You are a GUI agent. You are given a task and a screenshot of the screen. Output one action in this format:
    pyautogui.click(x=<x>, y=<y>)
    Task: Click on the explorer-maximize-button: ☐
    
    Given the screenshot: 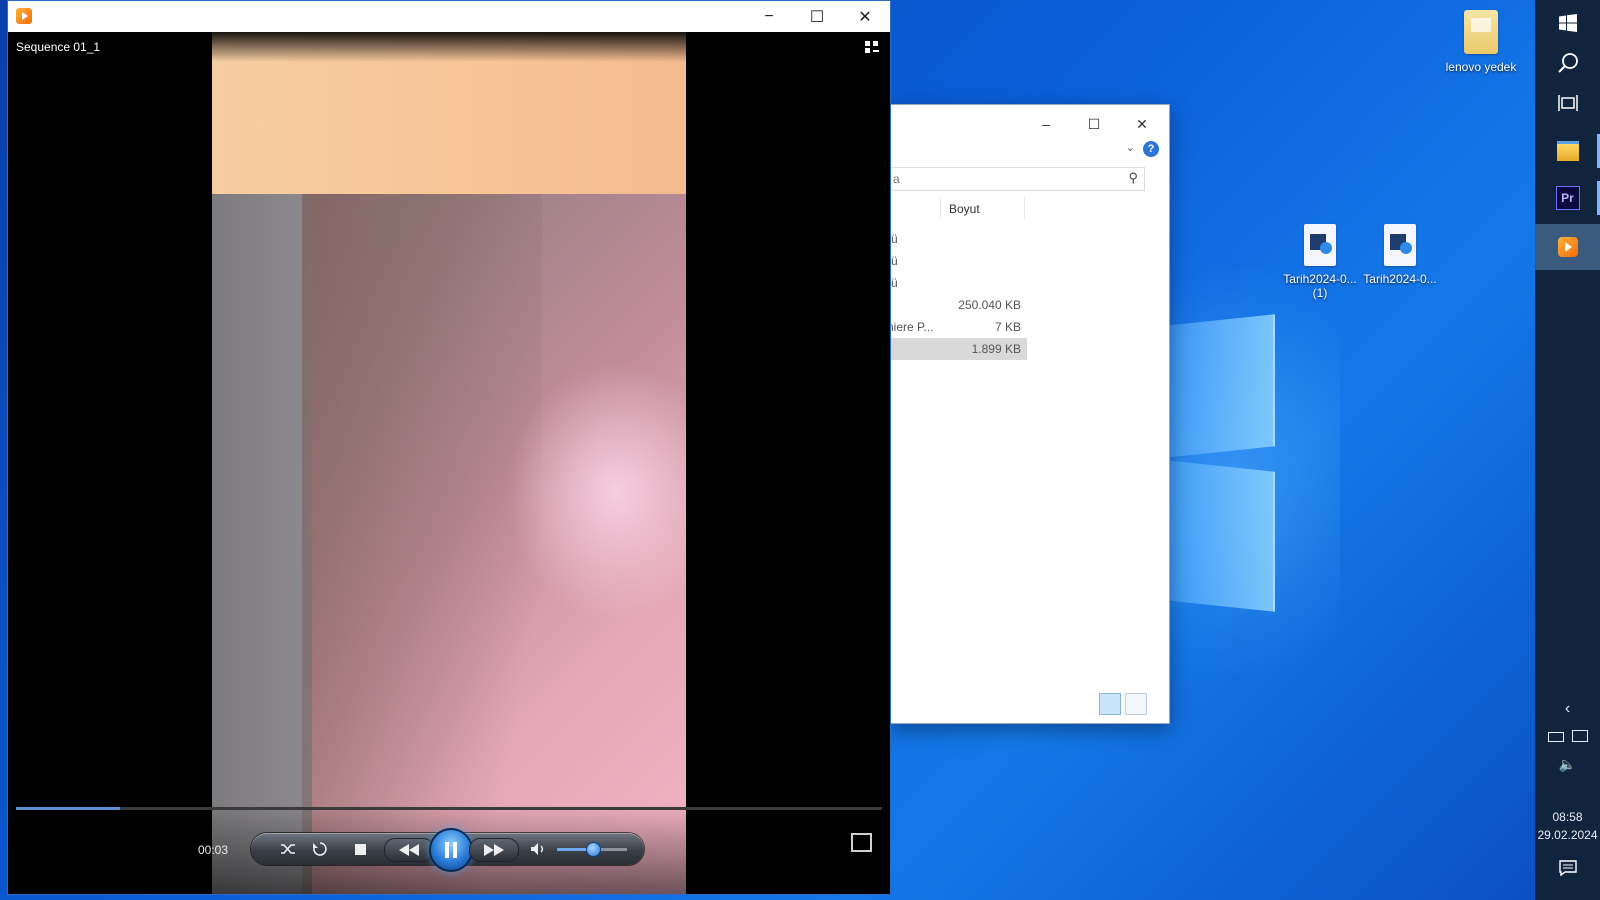 What is the action you would take?
    pyautogui.click(x=1094, y=124)
    